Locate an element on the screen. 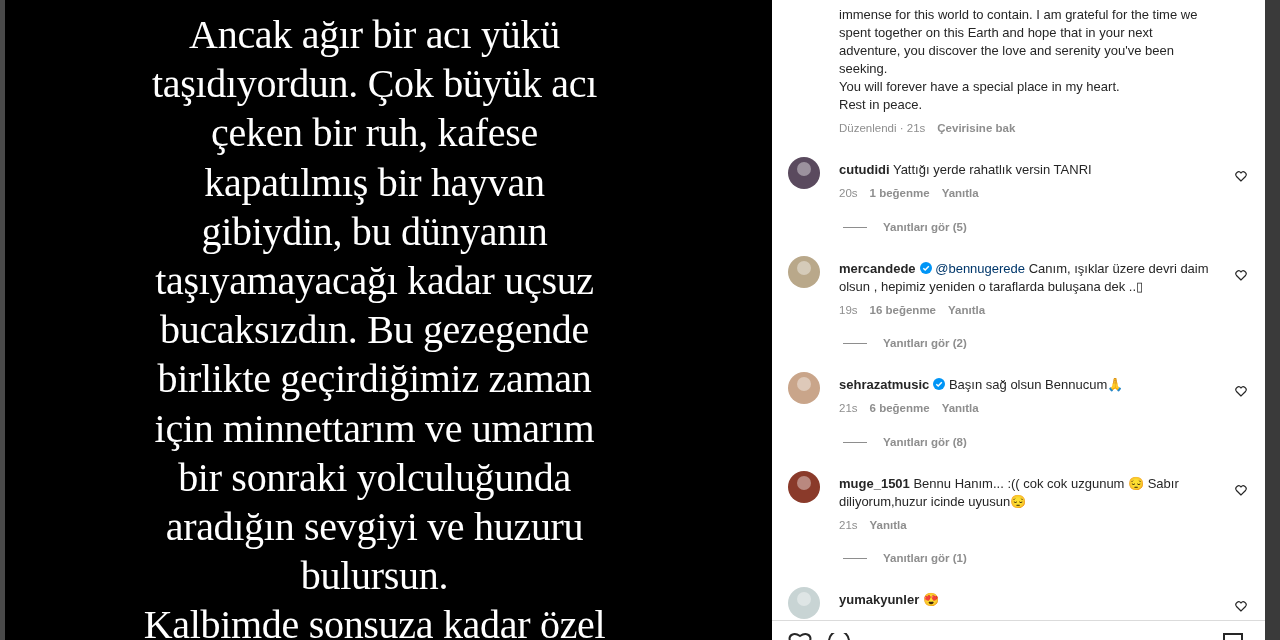 The width and height of the screenshot is (1280, 640). edited-time: Düzenlendi · 21s is located at coordinates (882, 128).